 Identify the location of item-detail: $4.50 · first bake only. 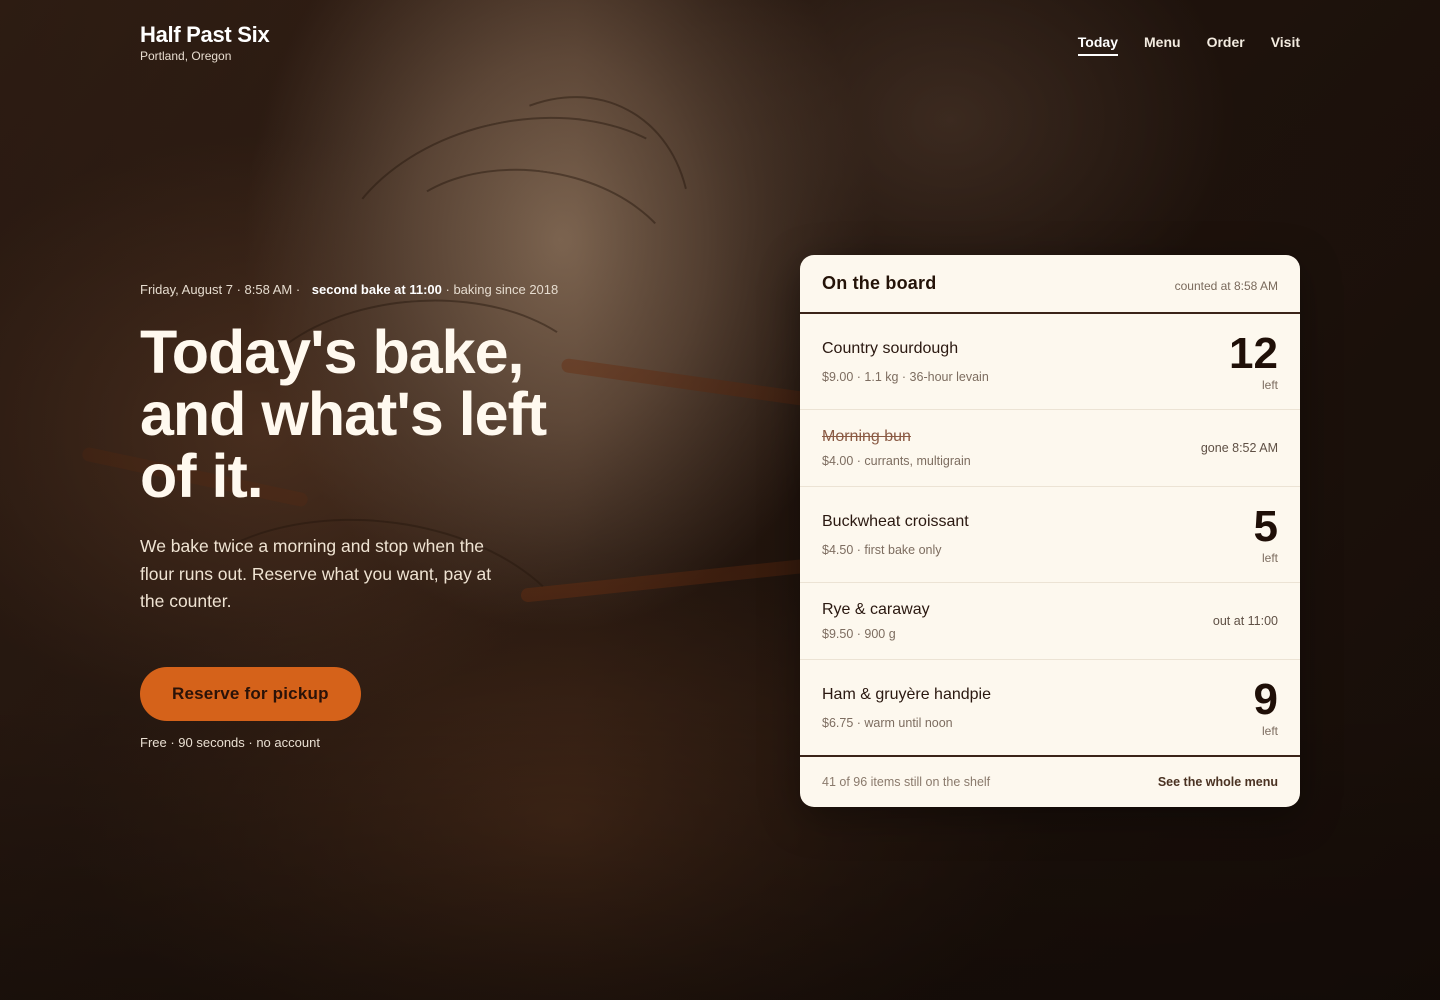
(882, 549).